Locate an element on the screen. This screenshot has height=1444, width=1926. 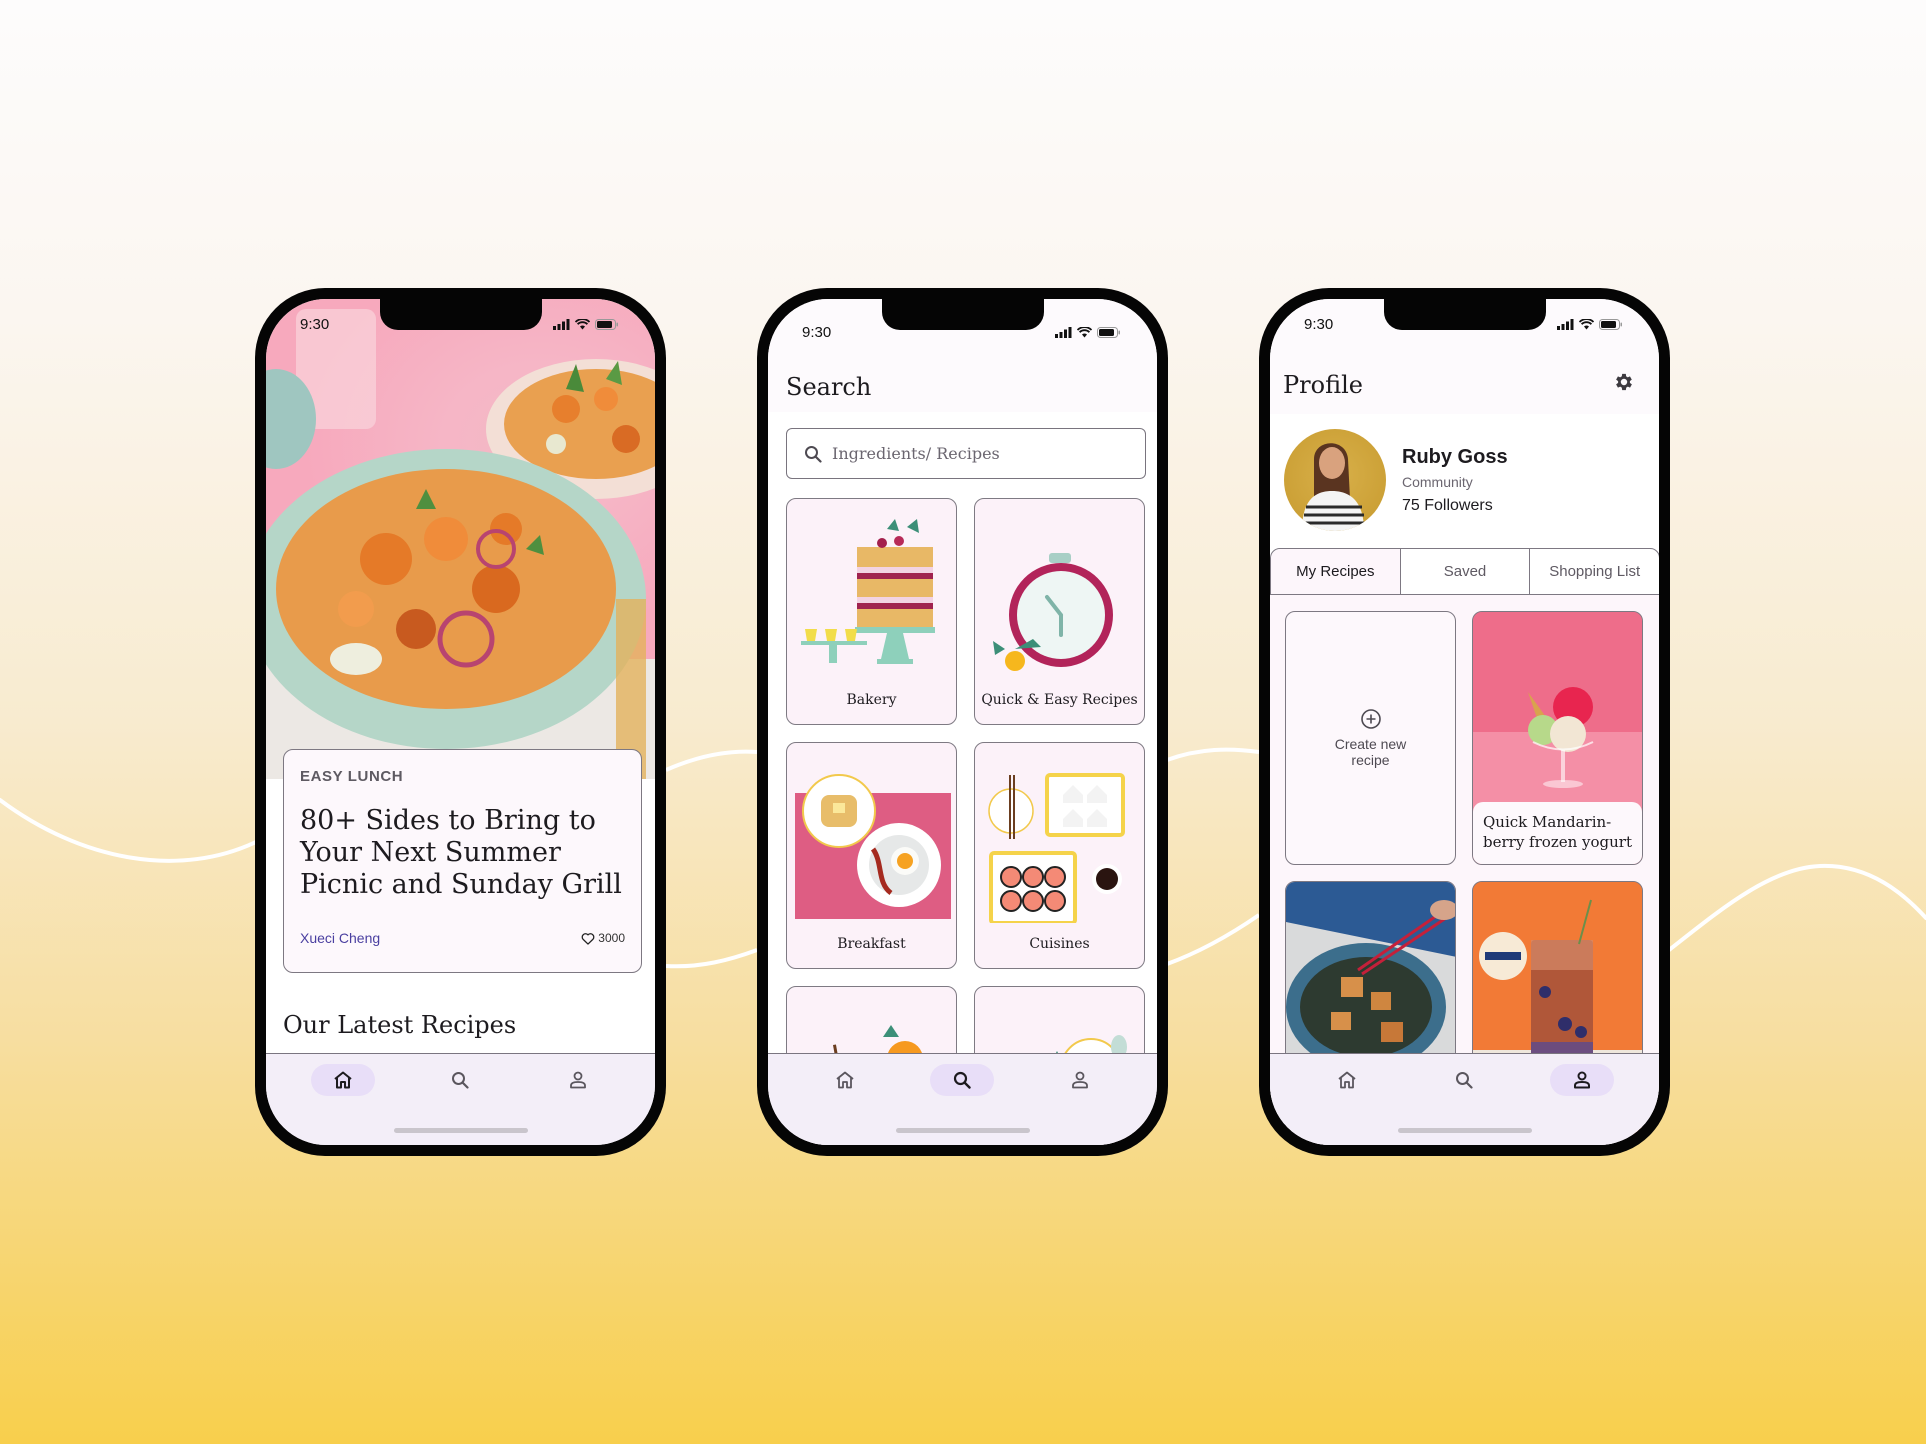
tab-shopping-list: Shopping List is located at coordinates (1594, 571).